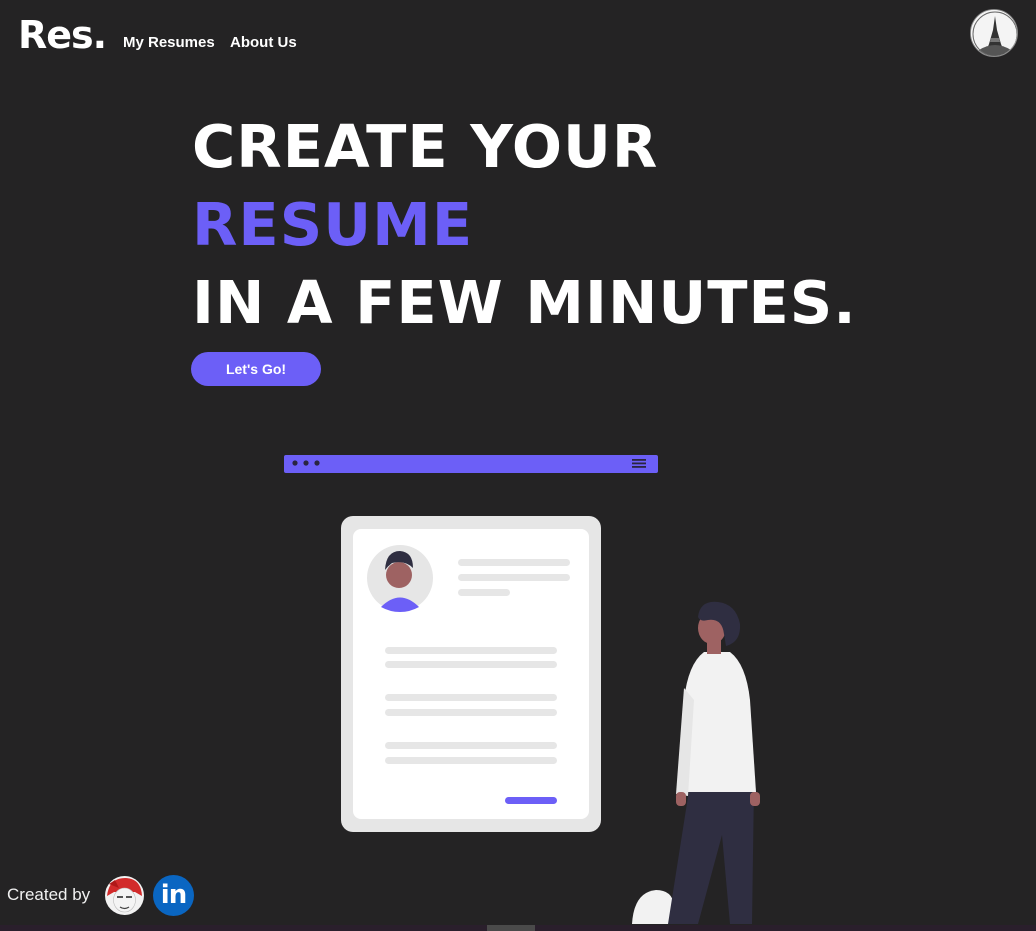 This screenshot has height=931, width=1036. What do you see at coordinates (263, 43) in the screenshot?
I see `nav-about-us: About Us` at bounding box center [263, 43].